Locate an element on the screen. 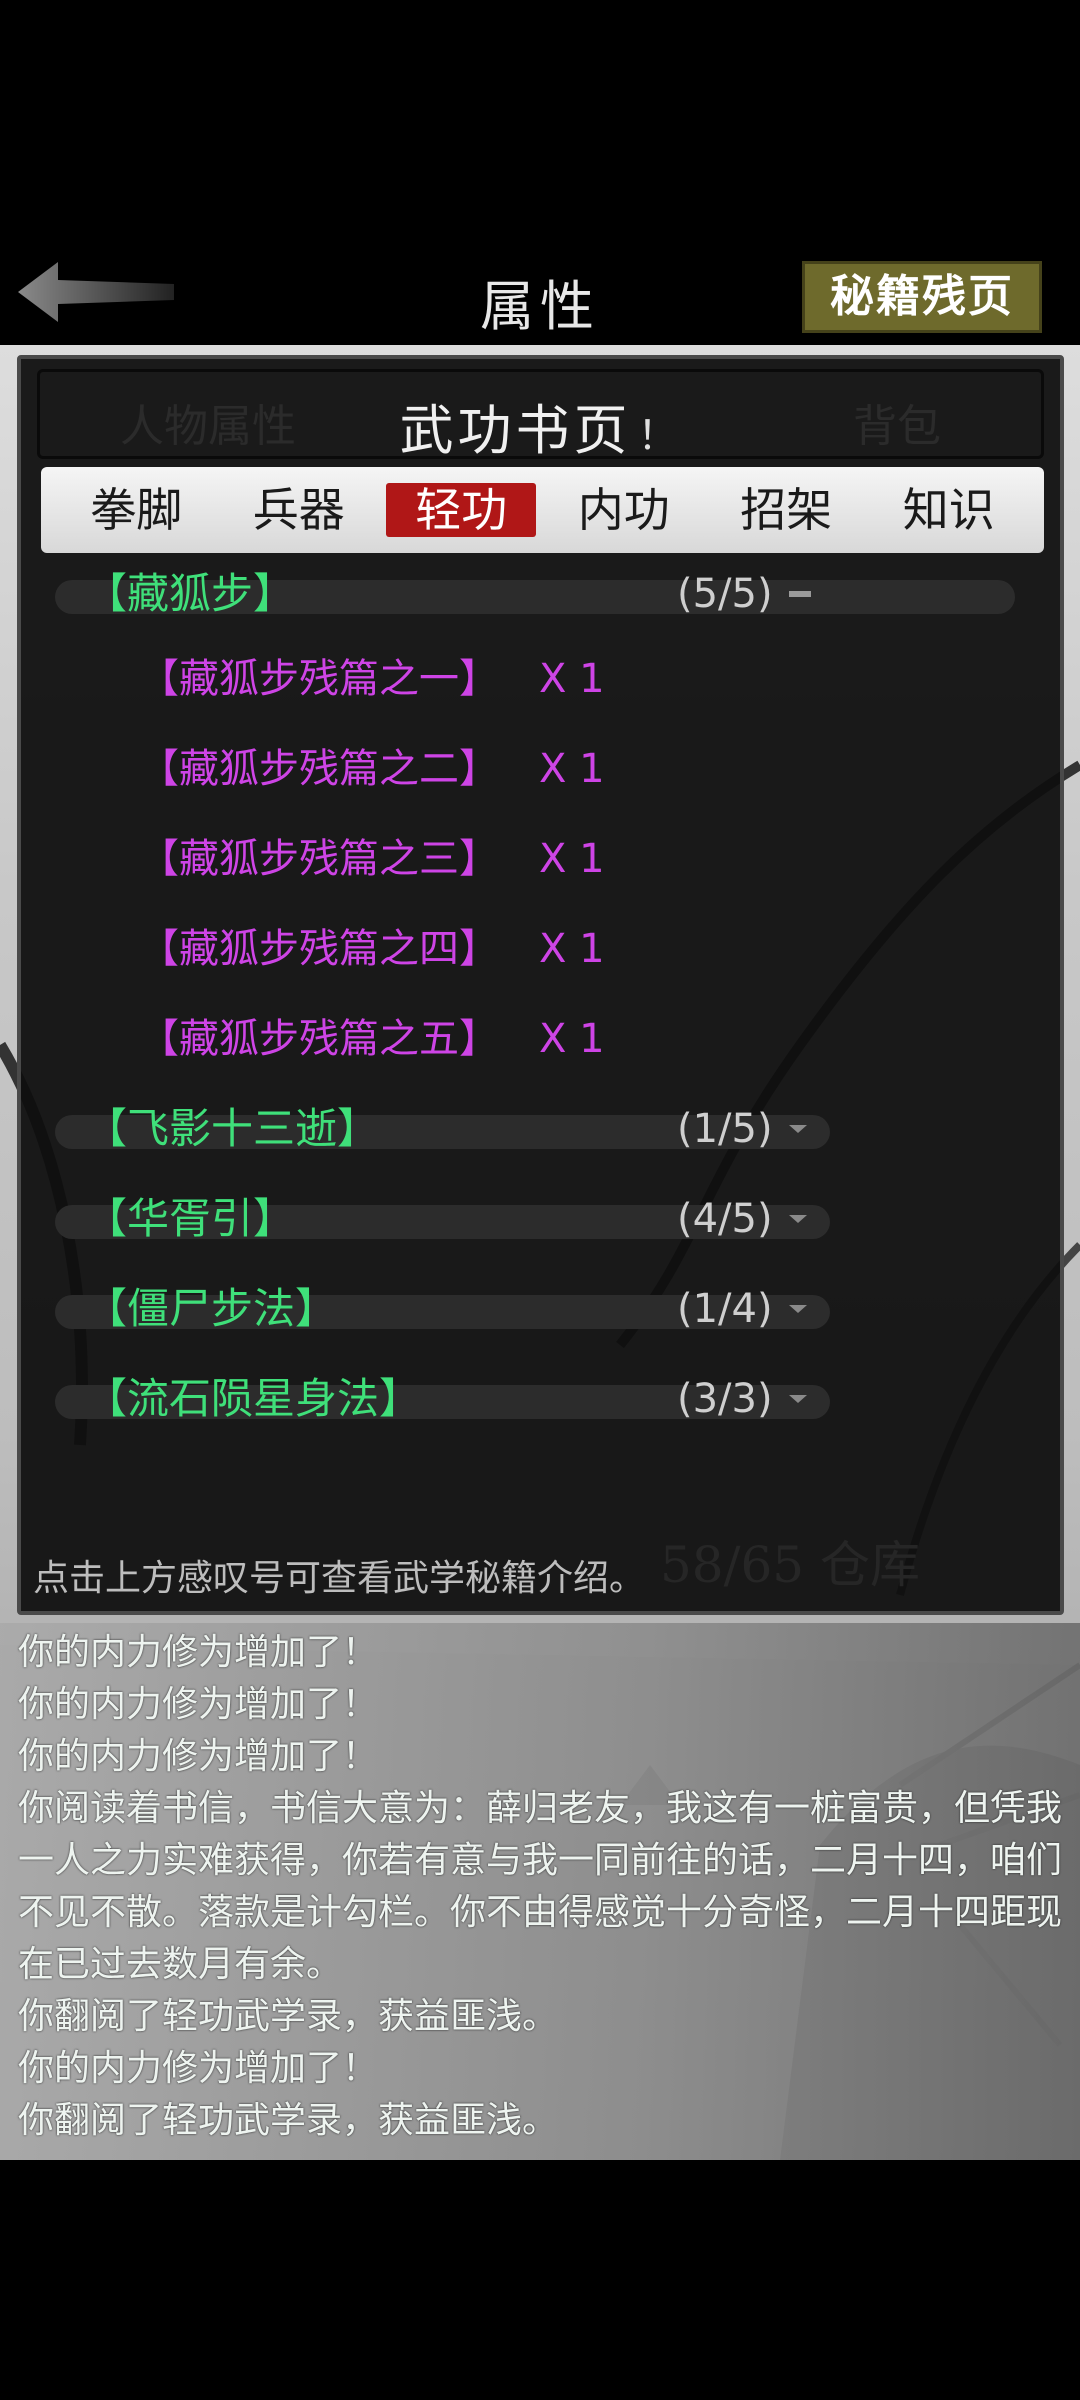 This screenshot has height=2400, width=1080. category-row: 【僵尸步法】 (1/4) is located at coordinates (535, 1309).